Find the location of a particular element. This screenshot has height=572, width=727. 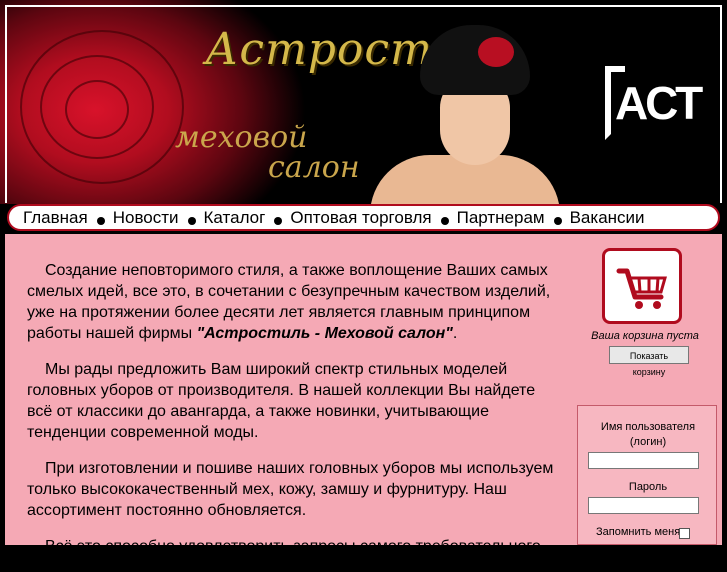

remember-me-label: Запомнить меня is located at coordinates (638, 532).